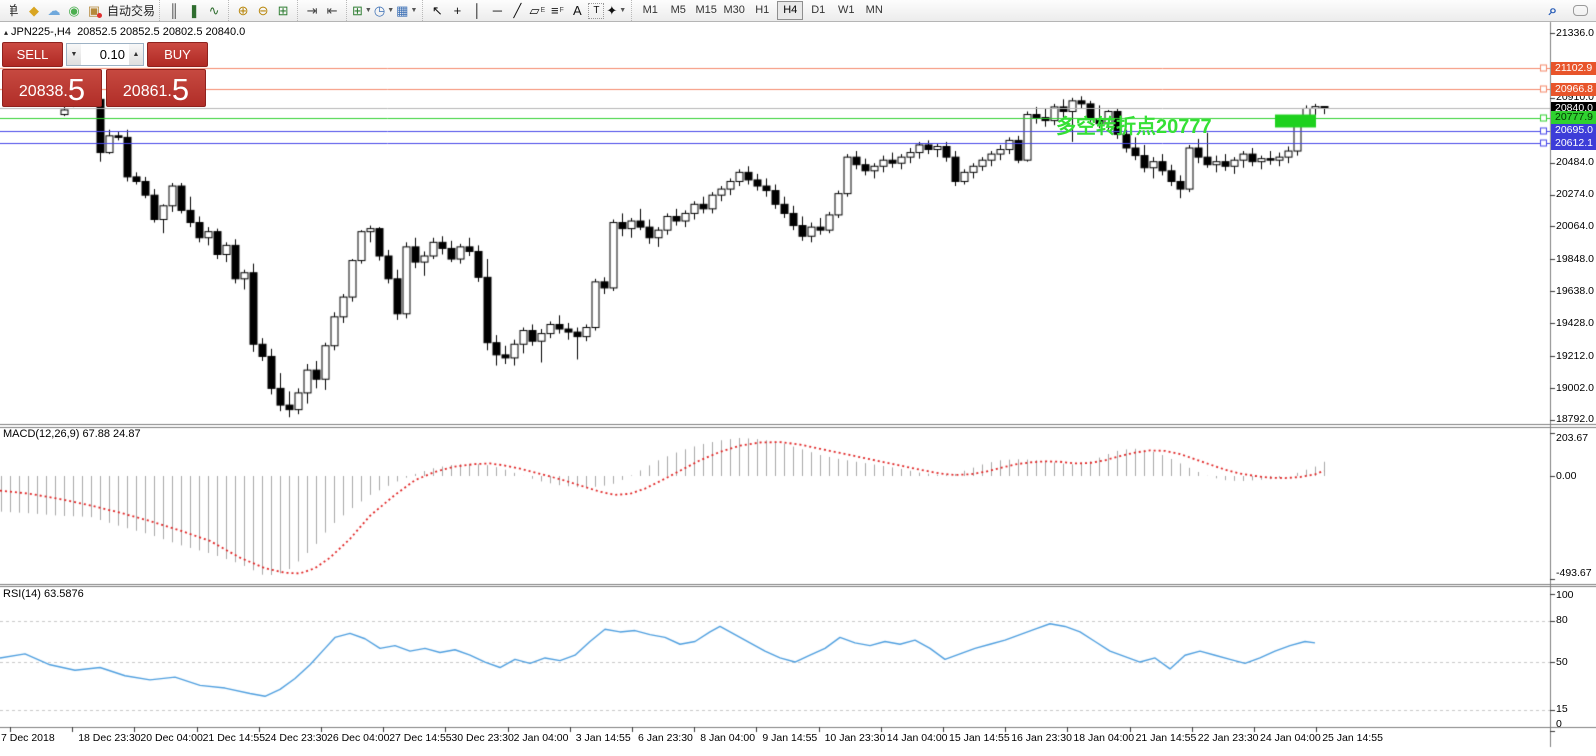 The width and height of the screenshot is (1596, 756). I want to click on sell-price-main: 20838, so click(41, 91).